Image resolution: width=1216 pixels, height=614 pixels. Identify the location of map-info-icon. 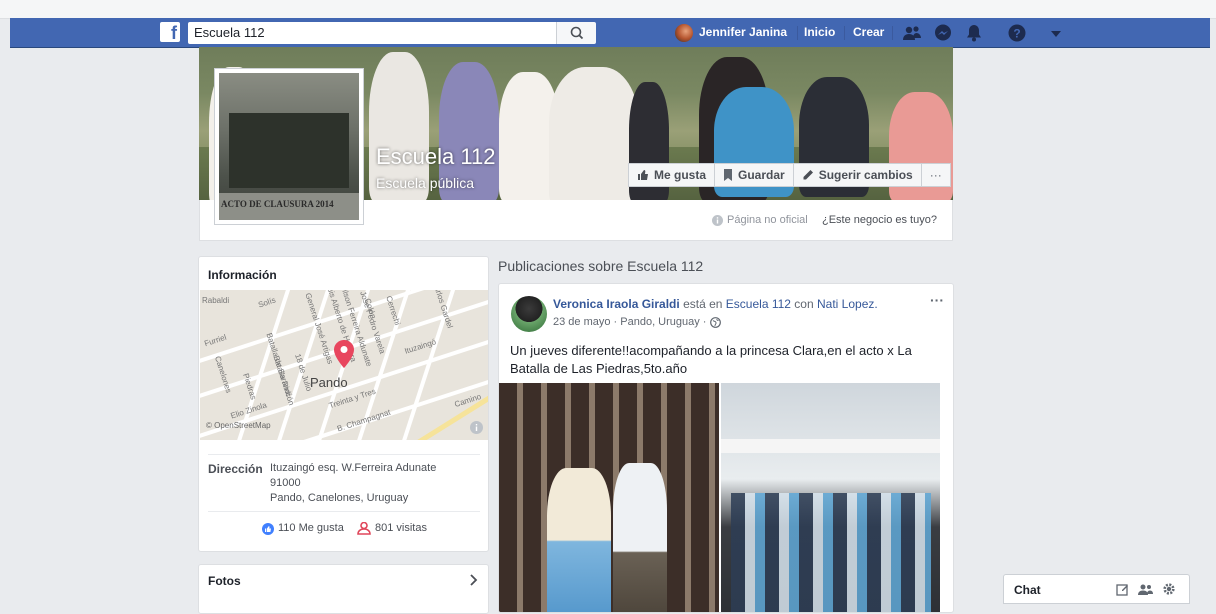
(476, 427).